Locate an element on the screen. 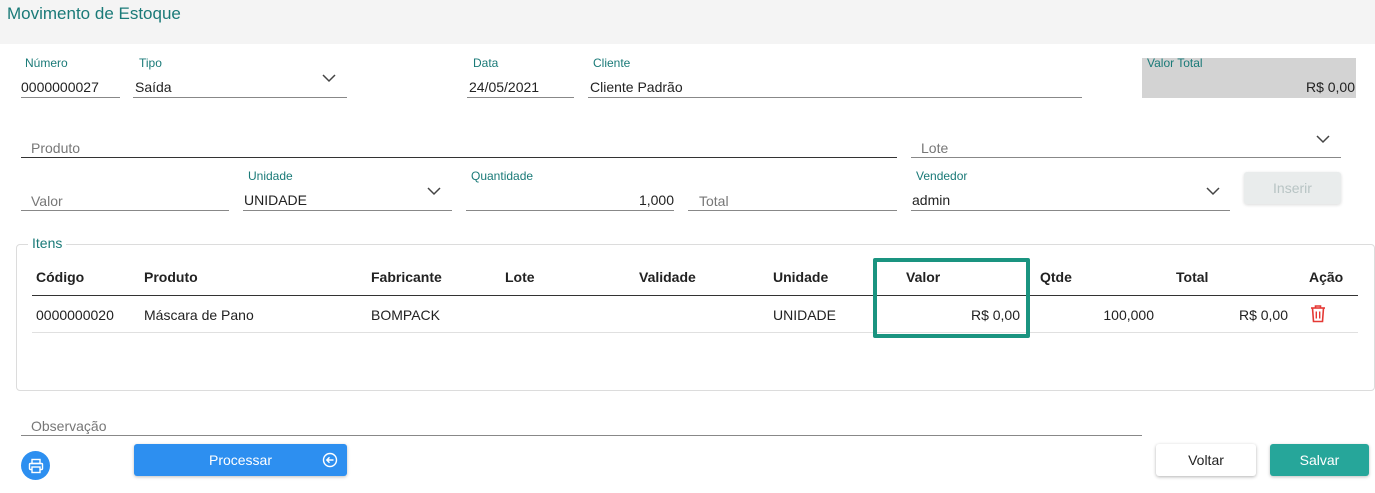 The height and width of the screenshot is (493, 1375). tipo-chevron-down-icon is located at coordinates (329, 78).